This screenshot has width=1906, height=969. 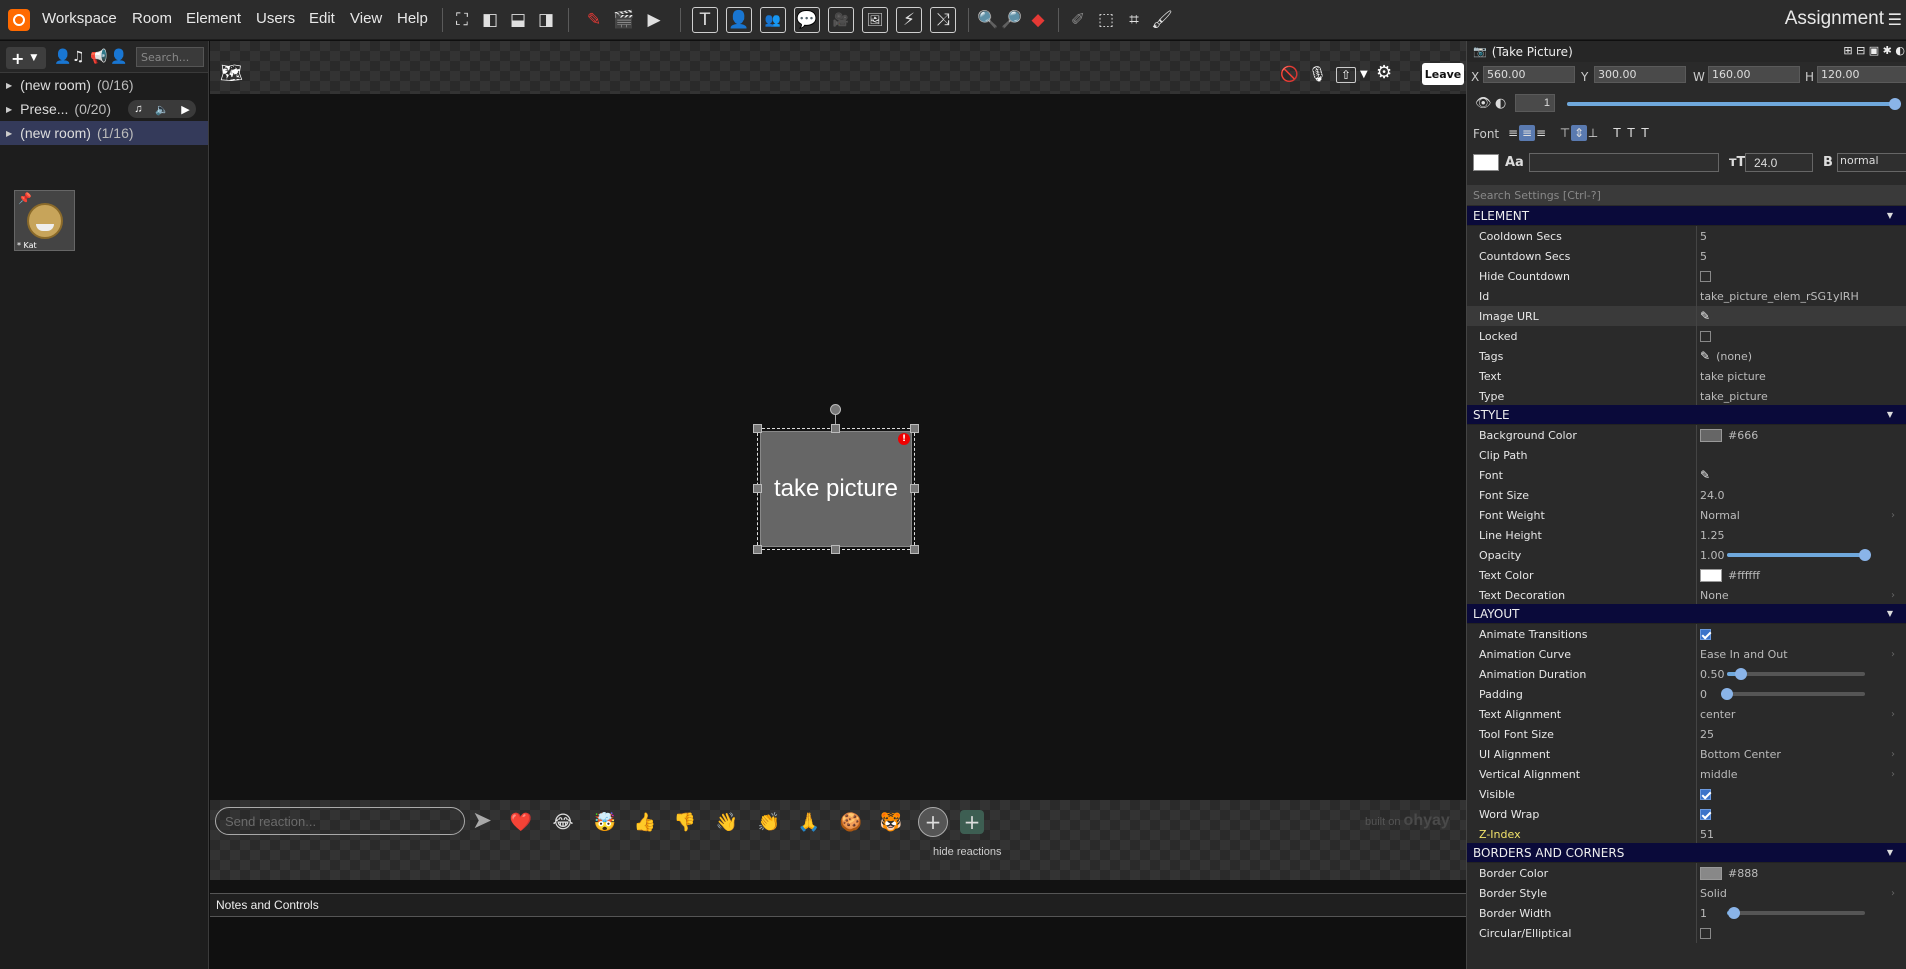 I want to click on prop-cooldown-secs: Cooldown Secs 5, so click(x=1686, y=236).